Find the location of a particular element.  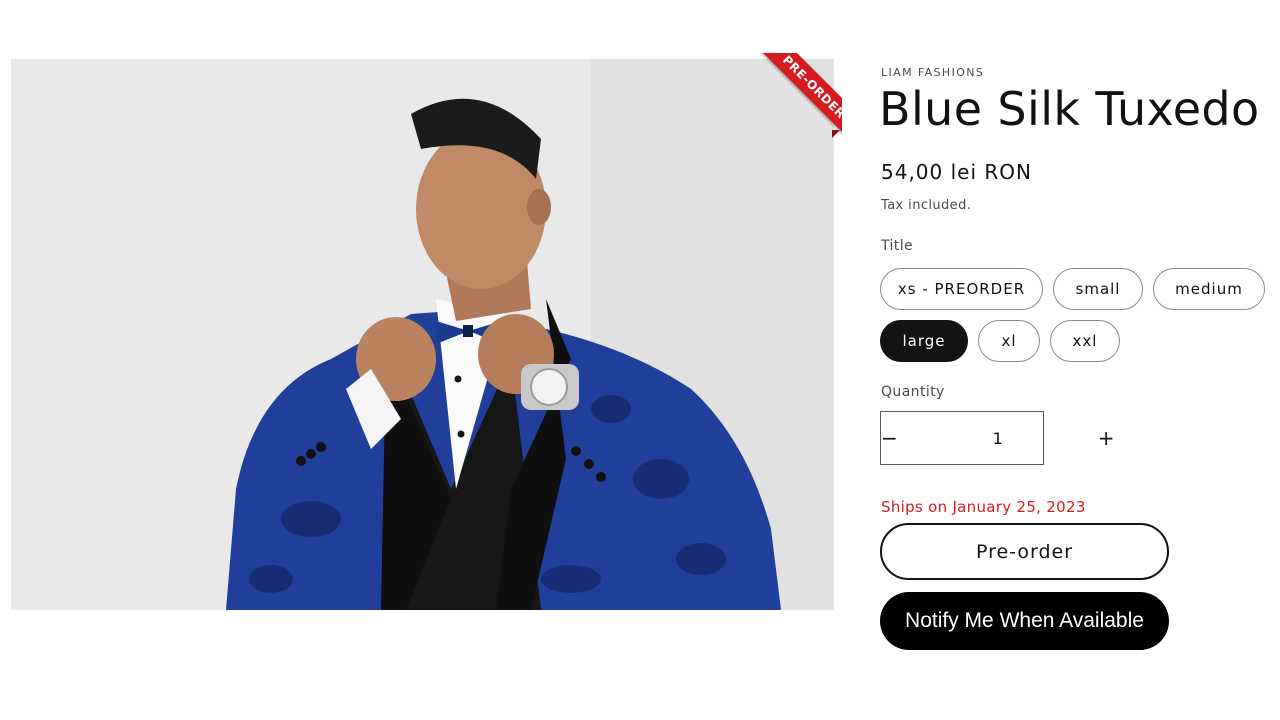

minus-icon: − is located at coordinates (889, 438).